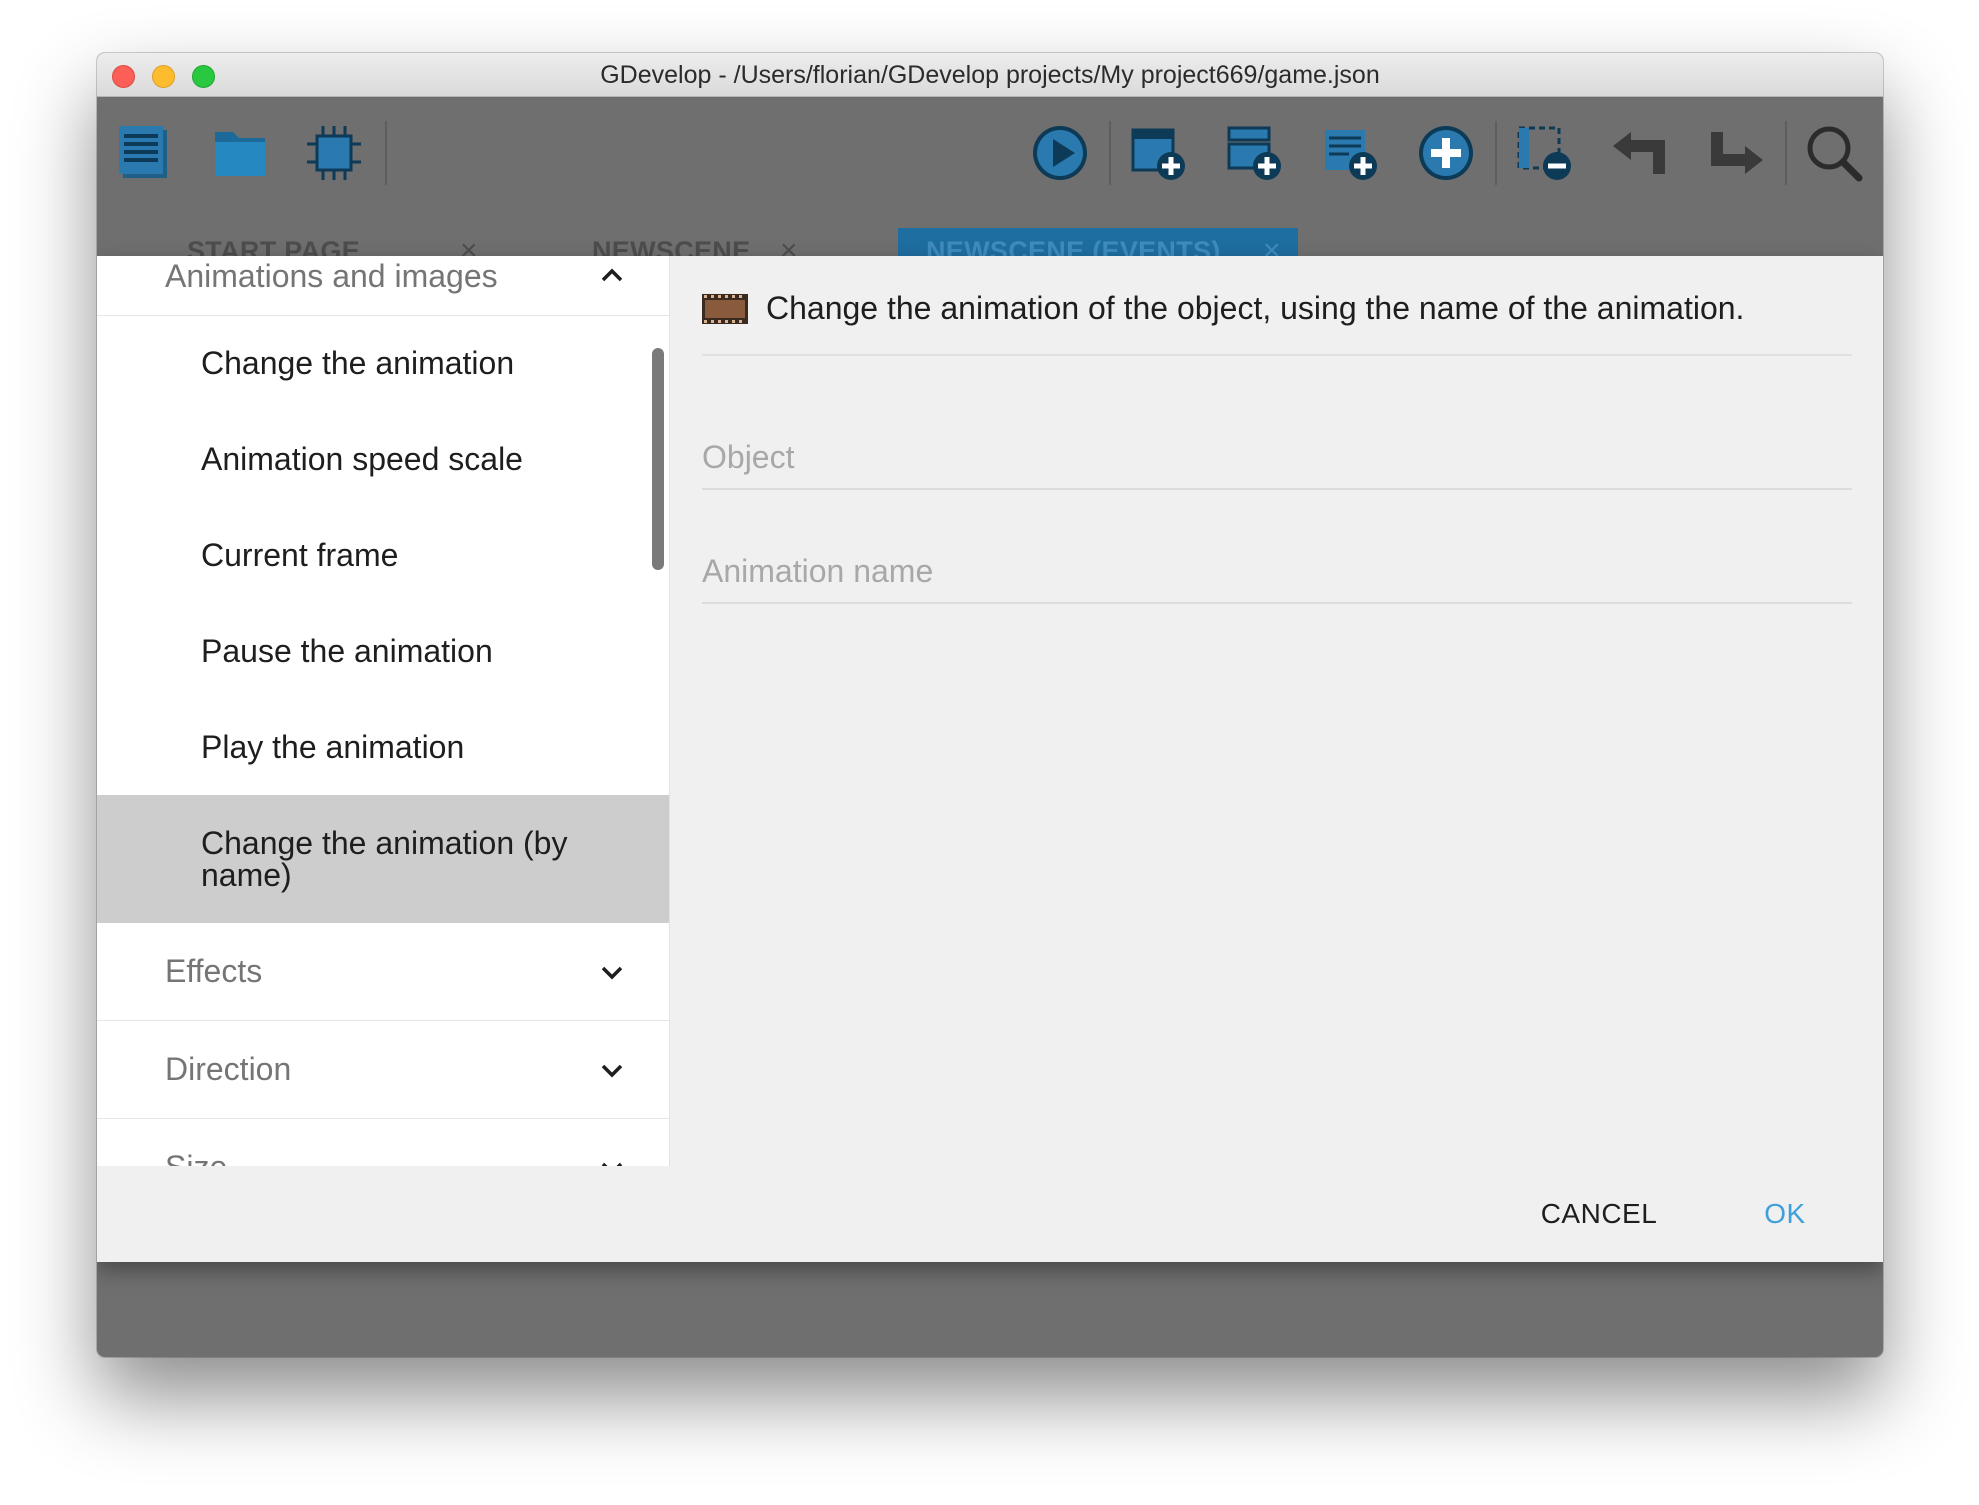 Image resolution: width=1979 pixels, height=1505 pixels. I want to click on group-direction: Direction, so click(383, 1070).